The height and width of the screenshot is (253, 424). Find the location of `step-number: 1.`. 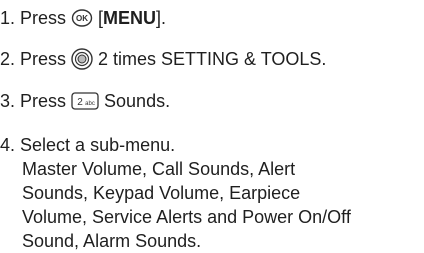

step-number: 1. is located at coordinates (8, 18).